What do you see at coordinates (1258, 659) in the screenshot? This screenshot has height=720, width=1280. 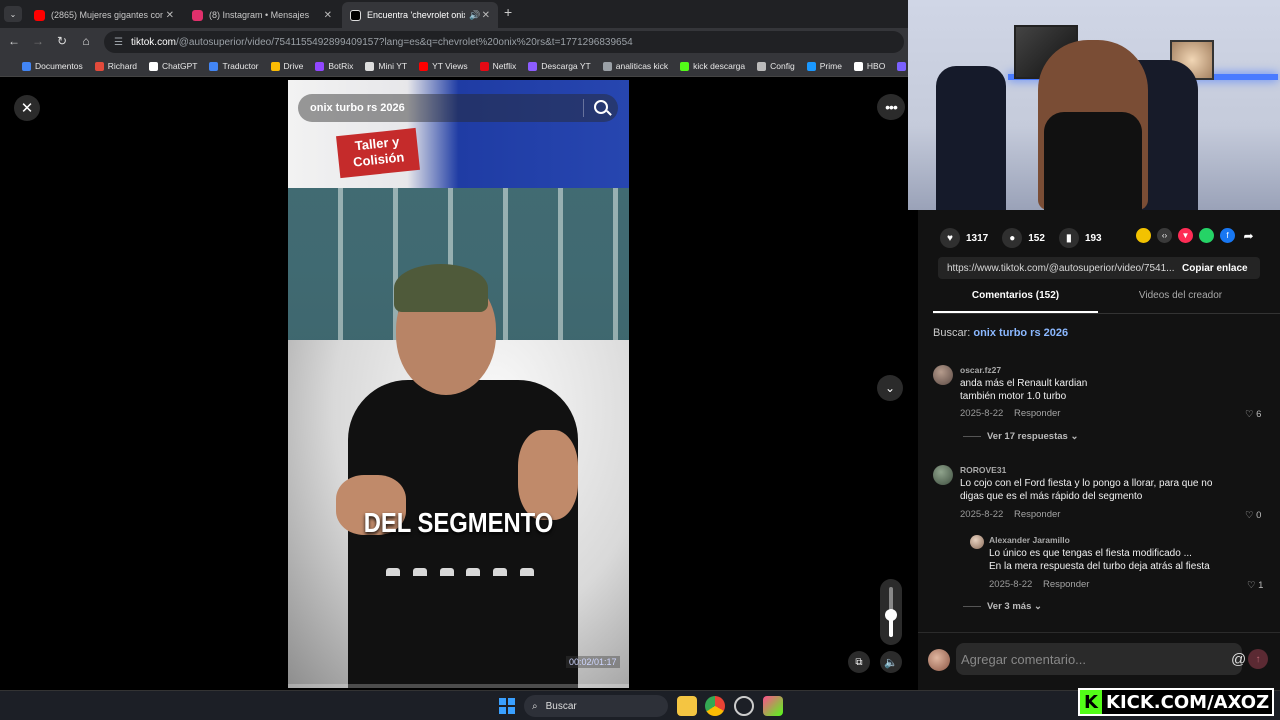 I see `send-comment-button: ↑` at bounding box center [1258, 659].